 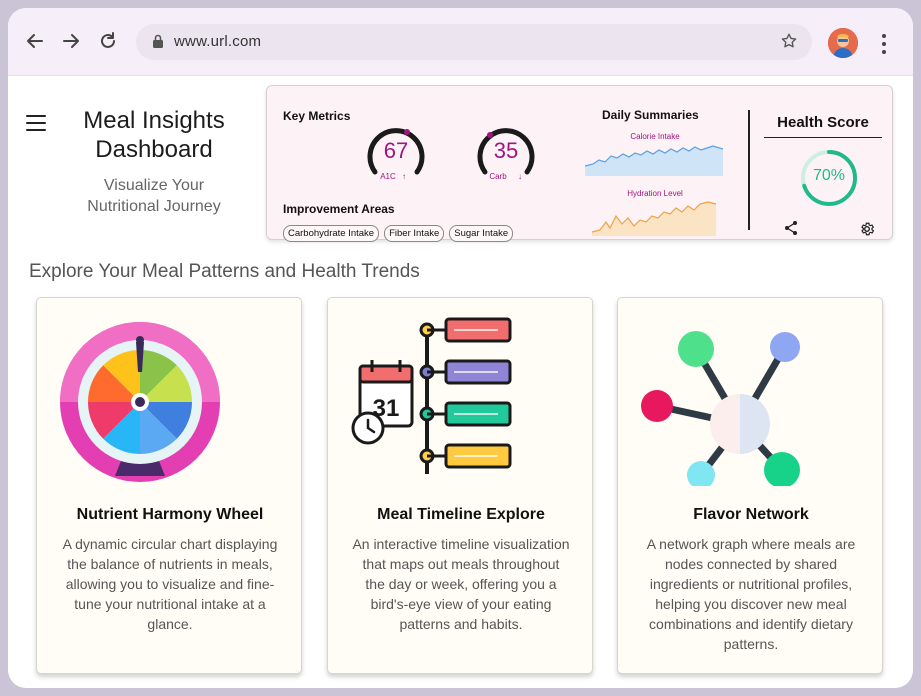 I want to click on hydration-level-label: Hydration Level, so click(x=655, y=193).